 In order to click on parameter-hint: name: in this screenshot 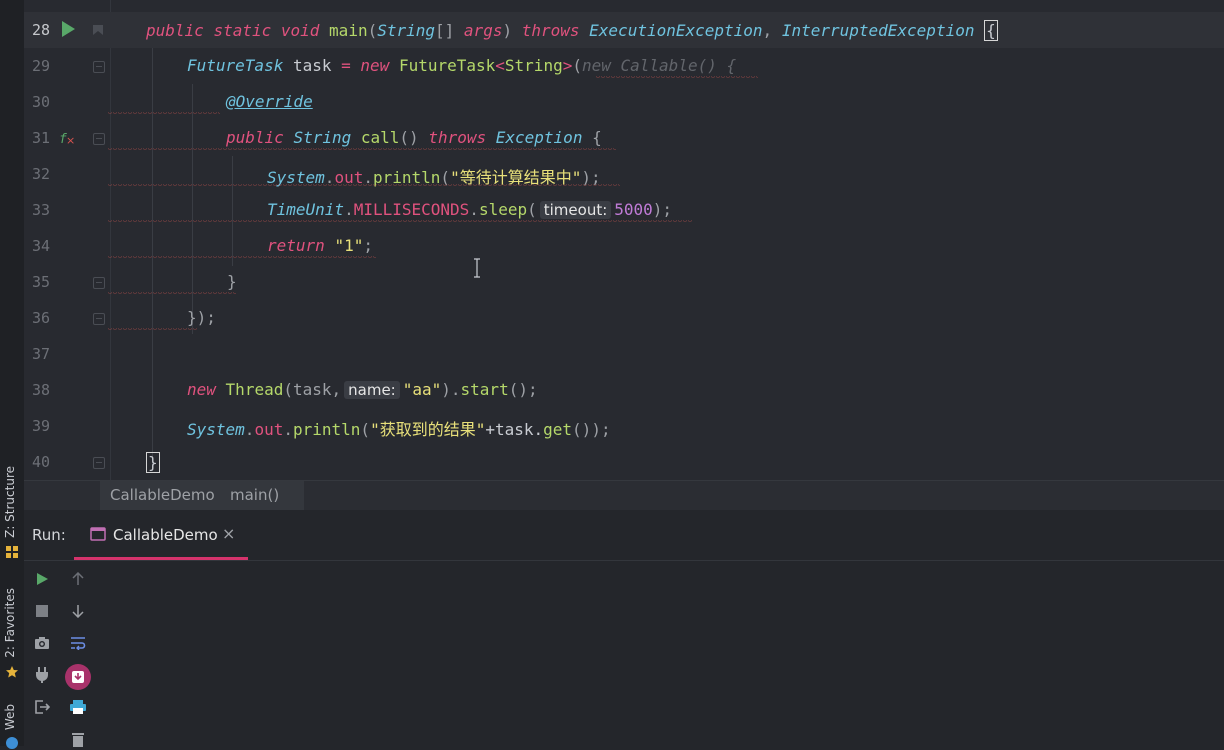, I will do `click(372, 390)`.